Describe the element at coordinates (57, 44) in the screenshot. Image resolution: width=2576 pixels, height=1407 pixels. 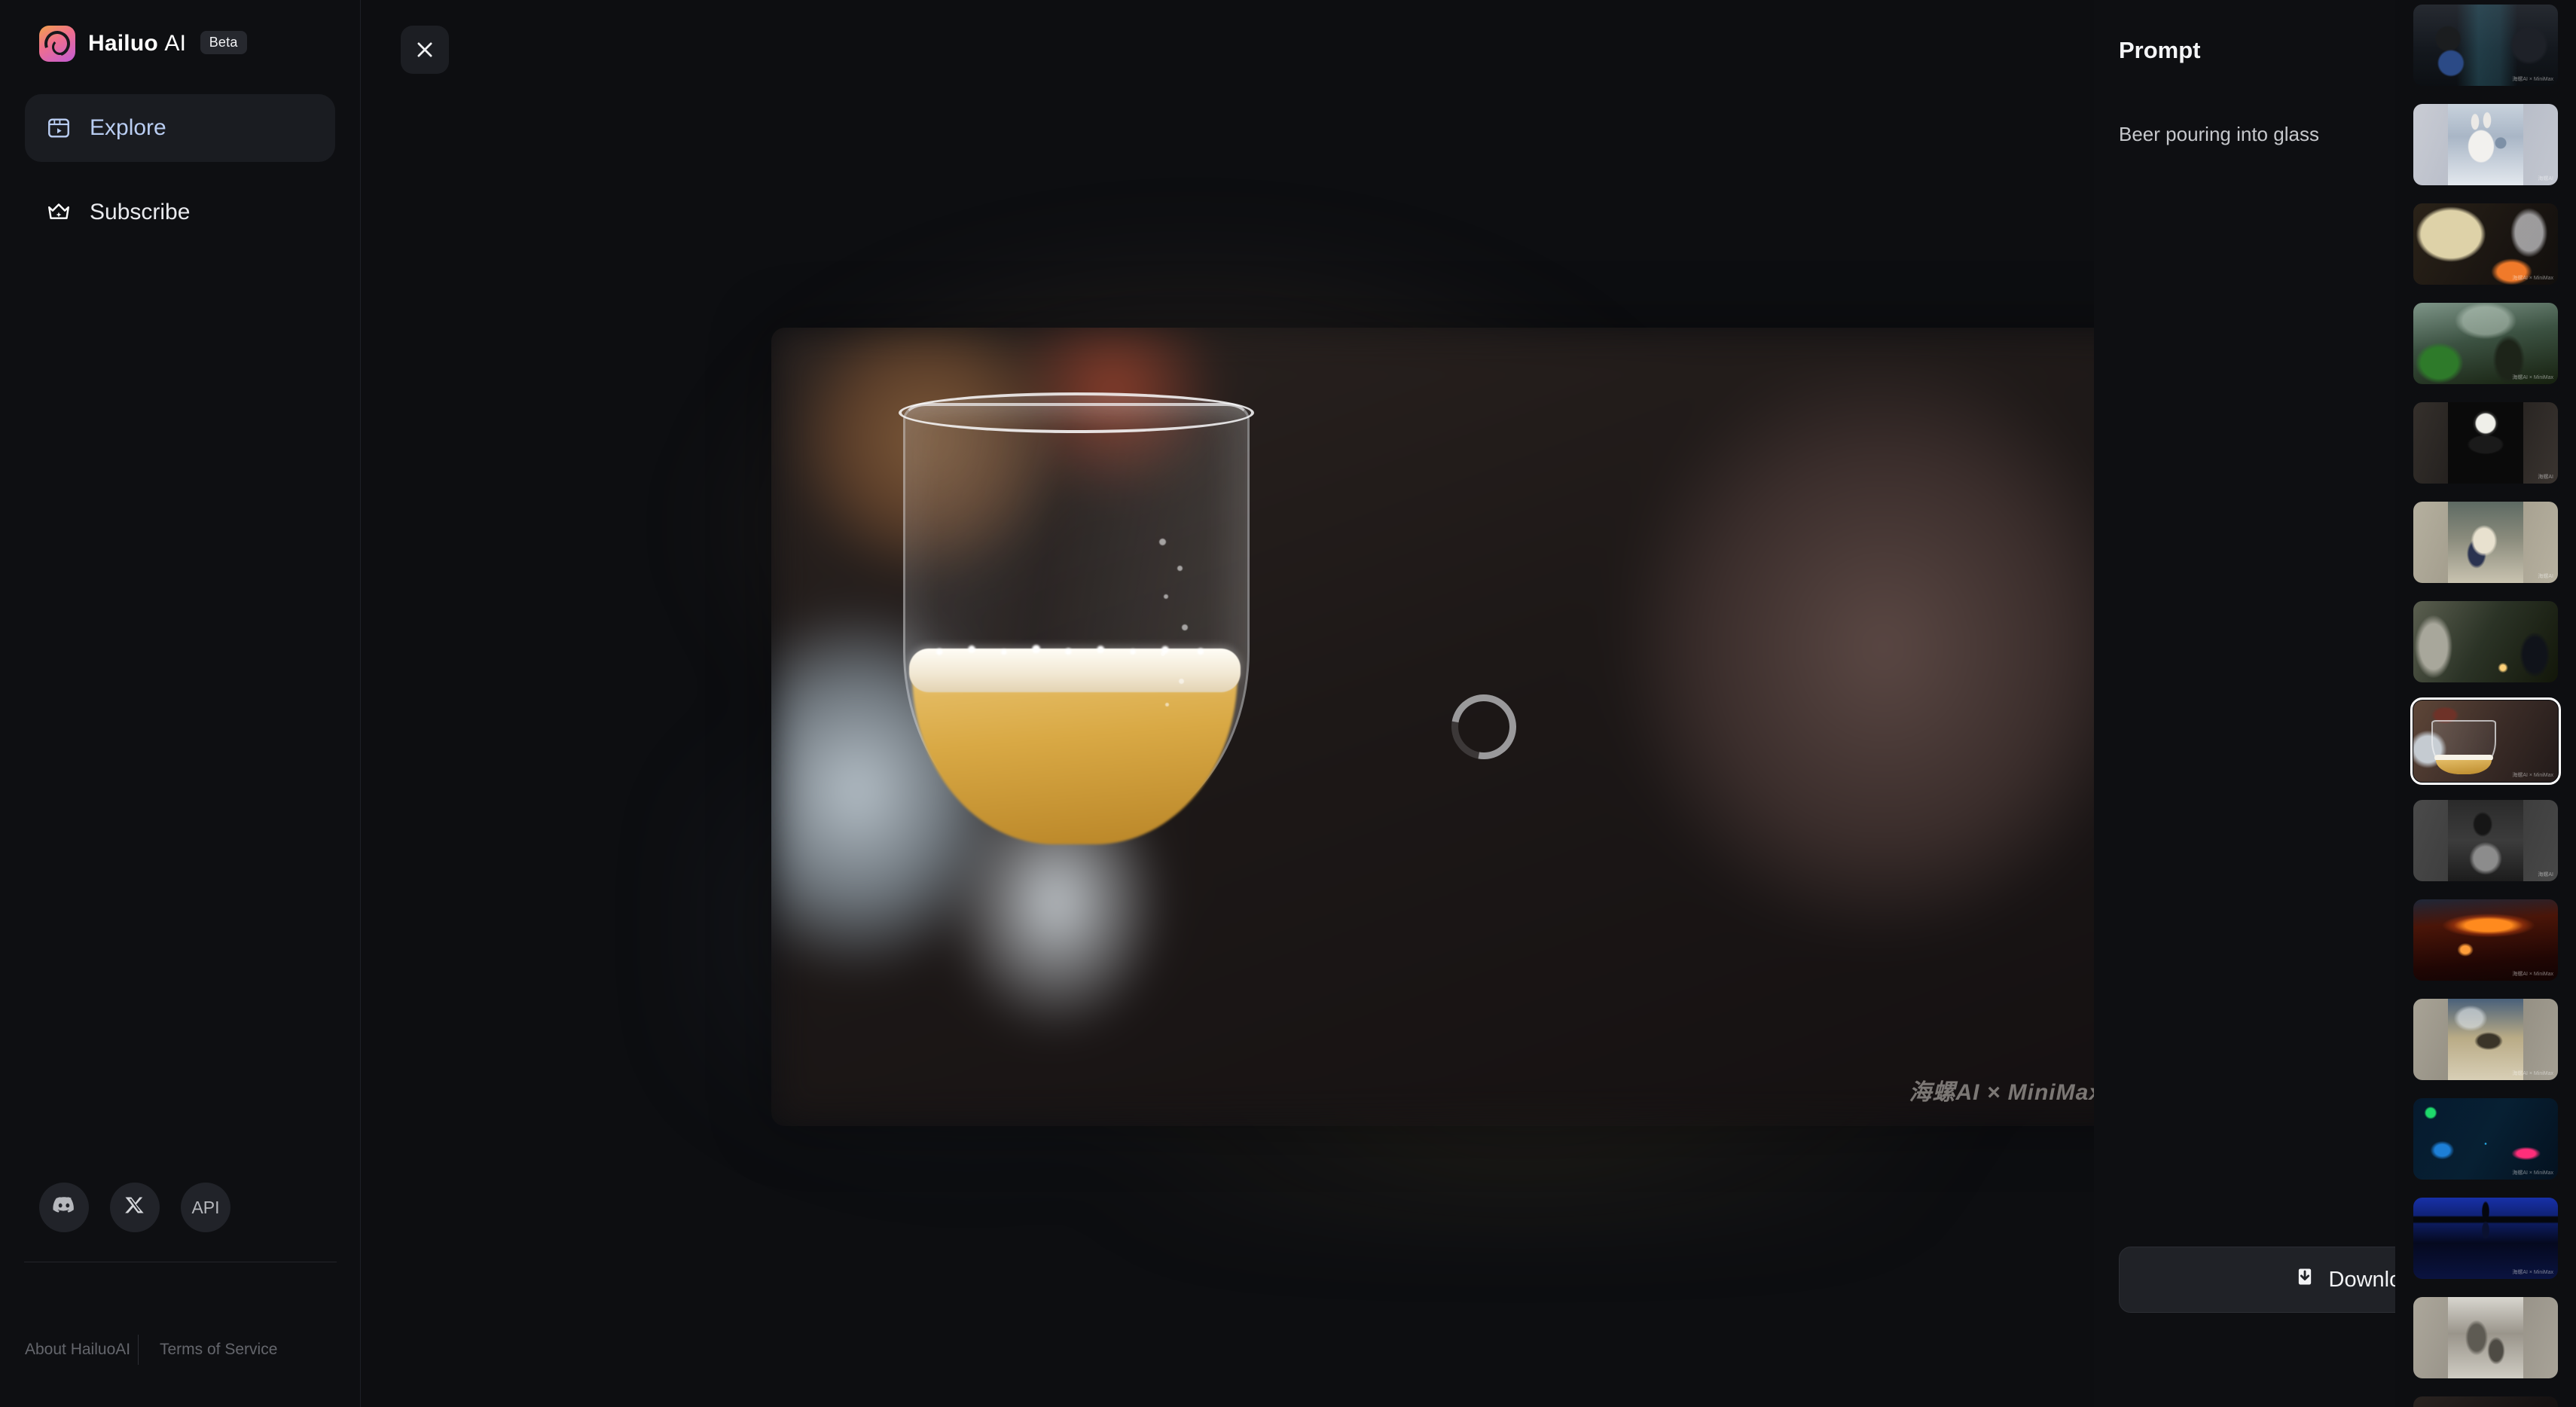
I see `snail-spiral-logo` at that location.